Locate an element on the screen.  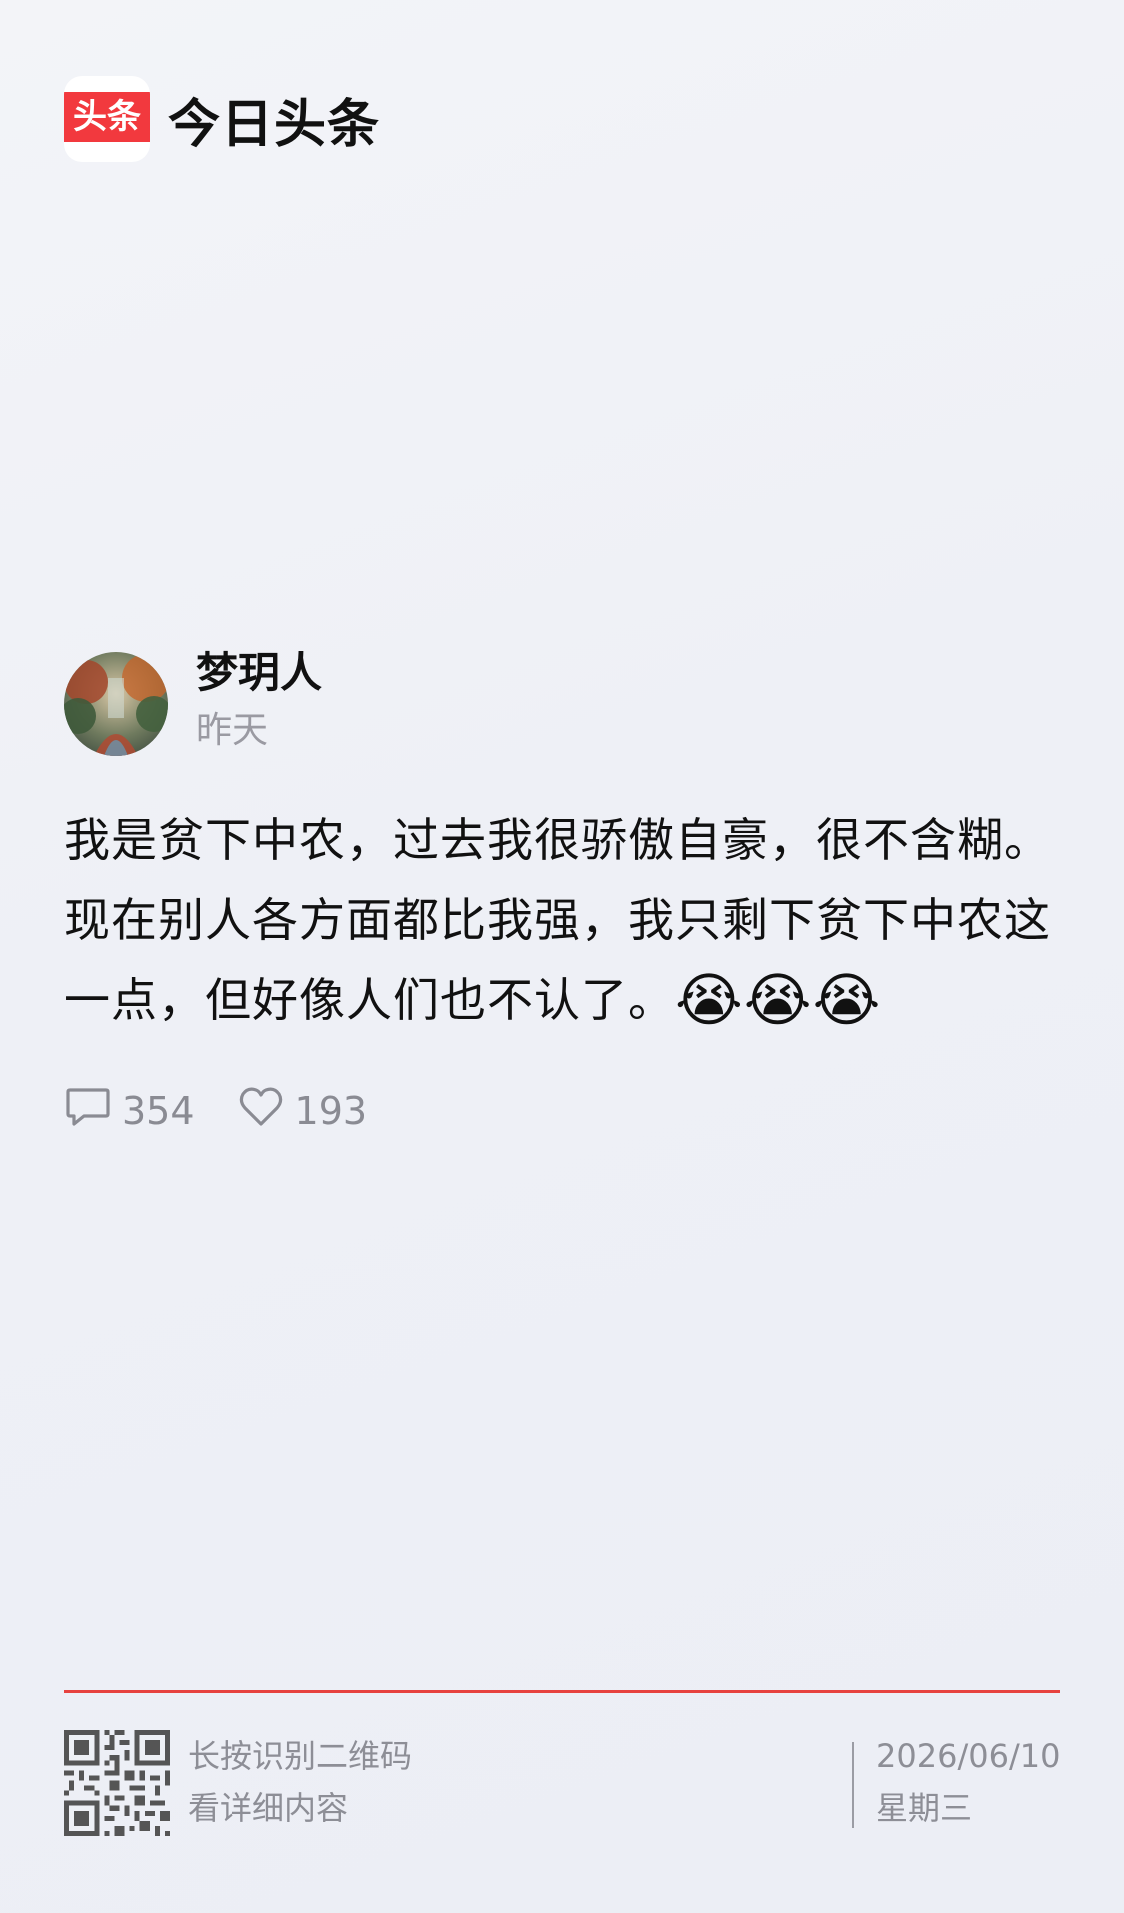
heart-icon is located at coordinates (261, 1110).